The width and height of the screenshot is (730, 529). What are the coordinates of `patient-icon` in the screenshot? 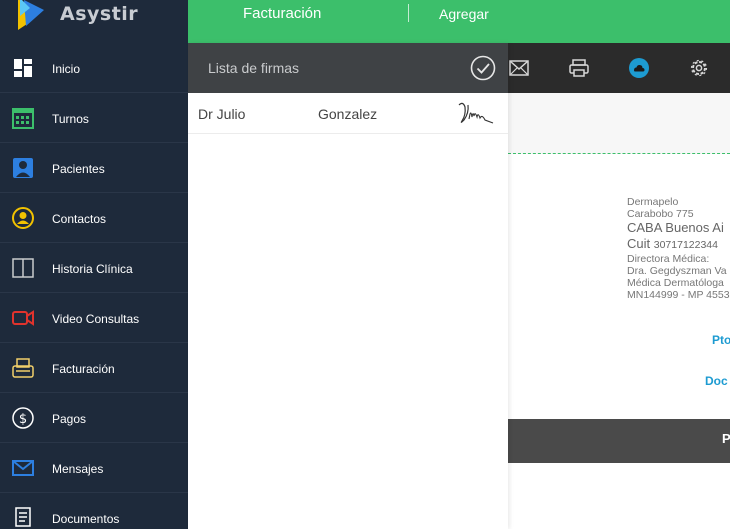 It's located at (23, 168).